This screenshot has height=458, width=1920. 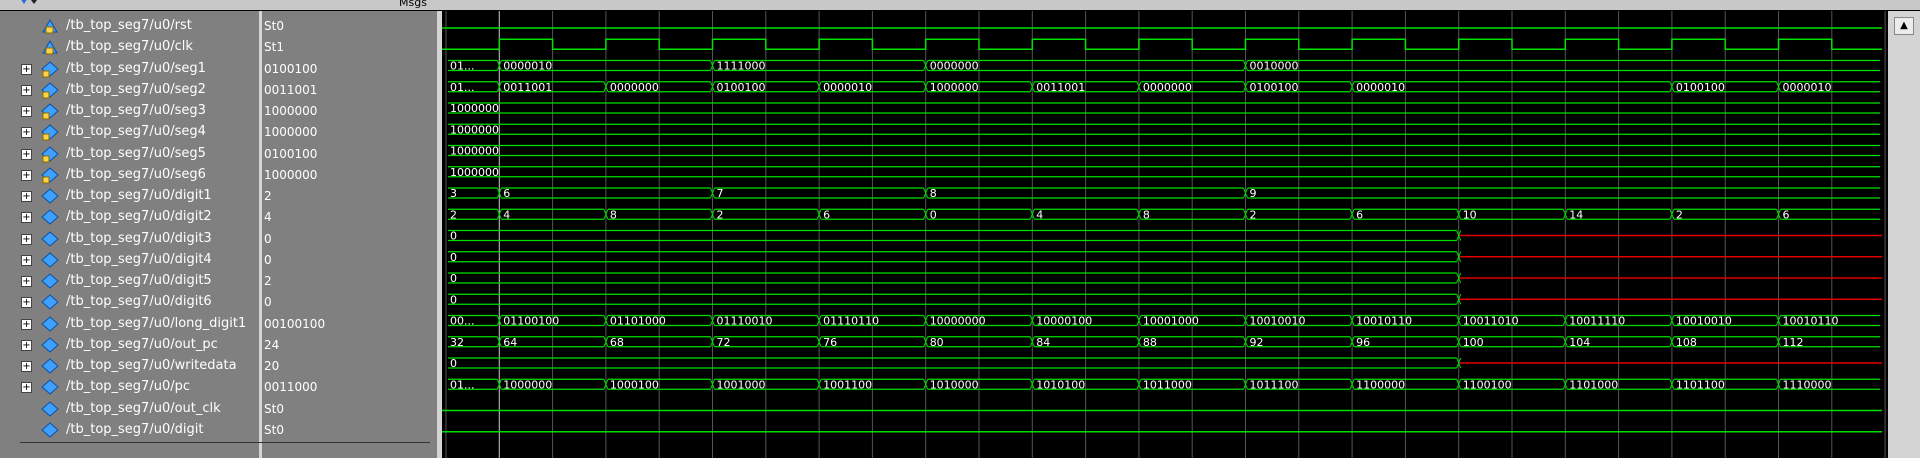 I want to click on scroll-up-icon: ▲, so click(x=1904, y=26).